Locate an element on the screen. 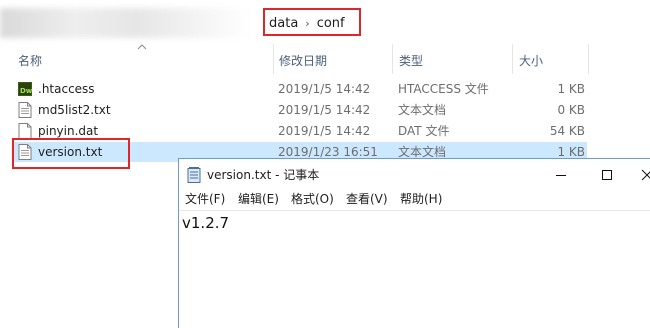  column-header-type: 类型 is located at coordinates (411, 61).